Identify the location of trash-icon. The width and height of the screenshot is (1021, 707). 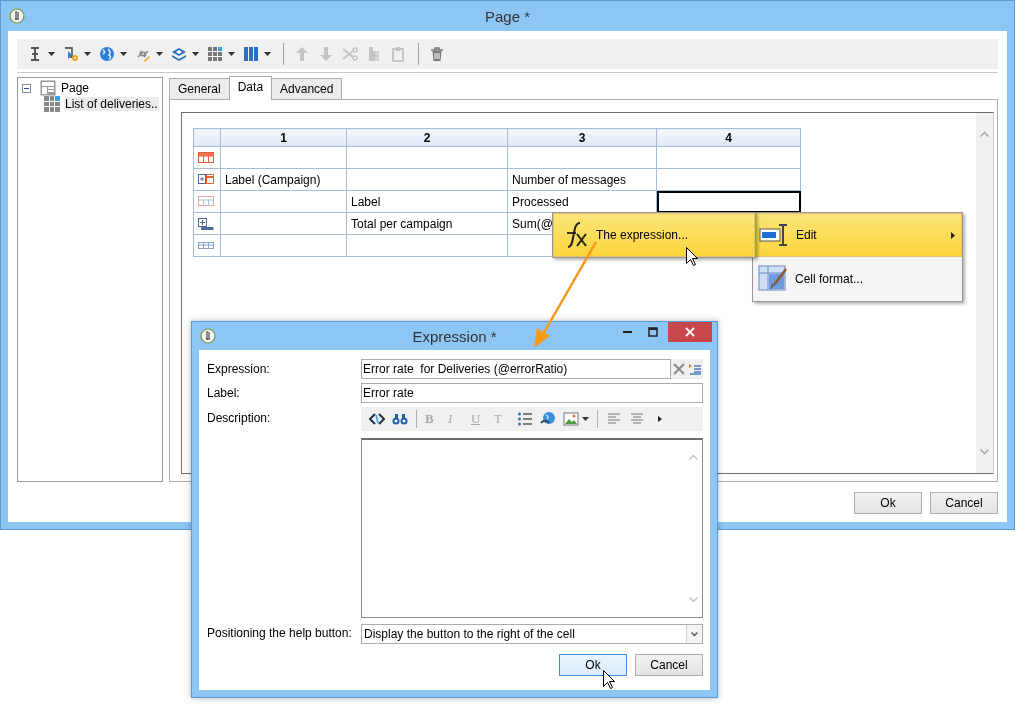
(437, 54).